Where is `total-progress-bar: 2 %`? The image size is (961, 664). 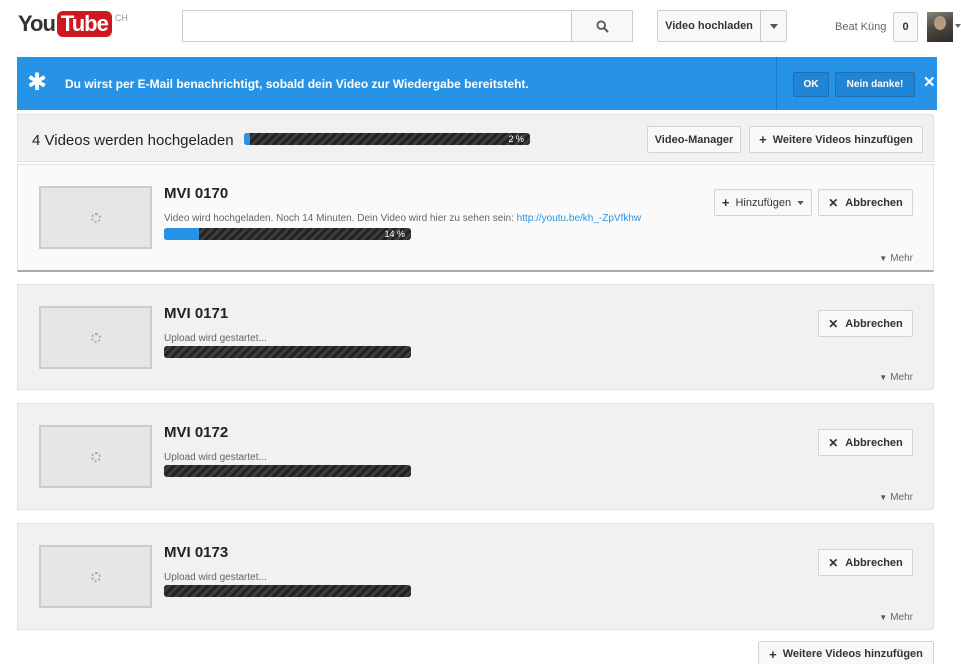
total-progress-bar: 2 % is located at coordinates (387, 139).